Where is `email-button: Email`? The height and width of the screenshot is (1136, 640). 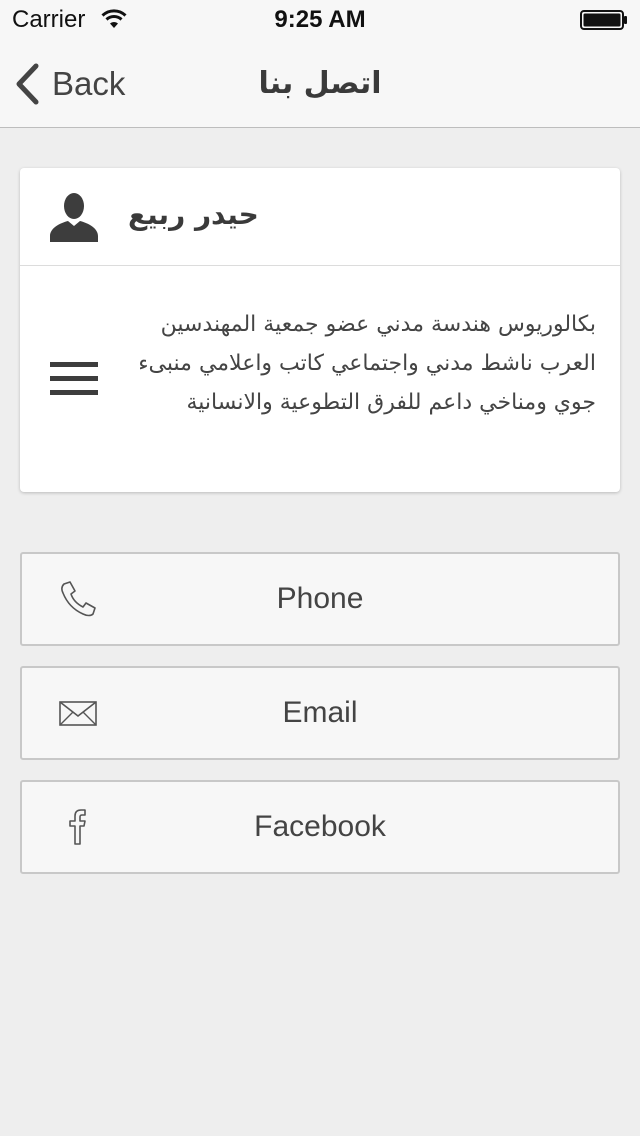
email-button: Email is located at coordinates (320, 713).